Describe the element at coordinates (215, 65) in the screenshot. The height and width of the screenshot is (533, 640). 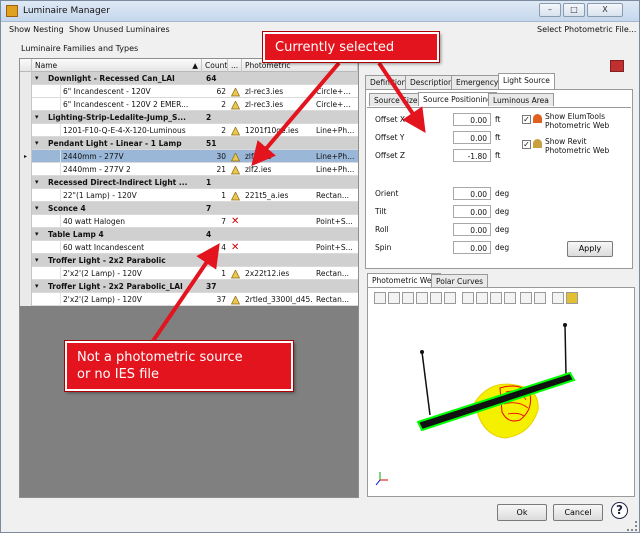
I see `column-header-count: Count` at that location.